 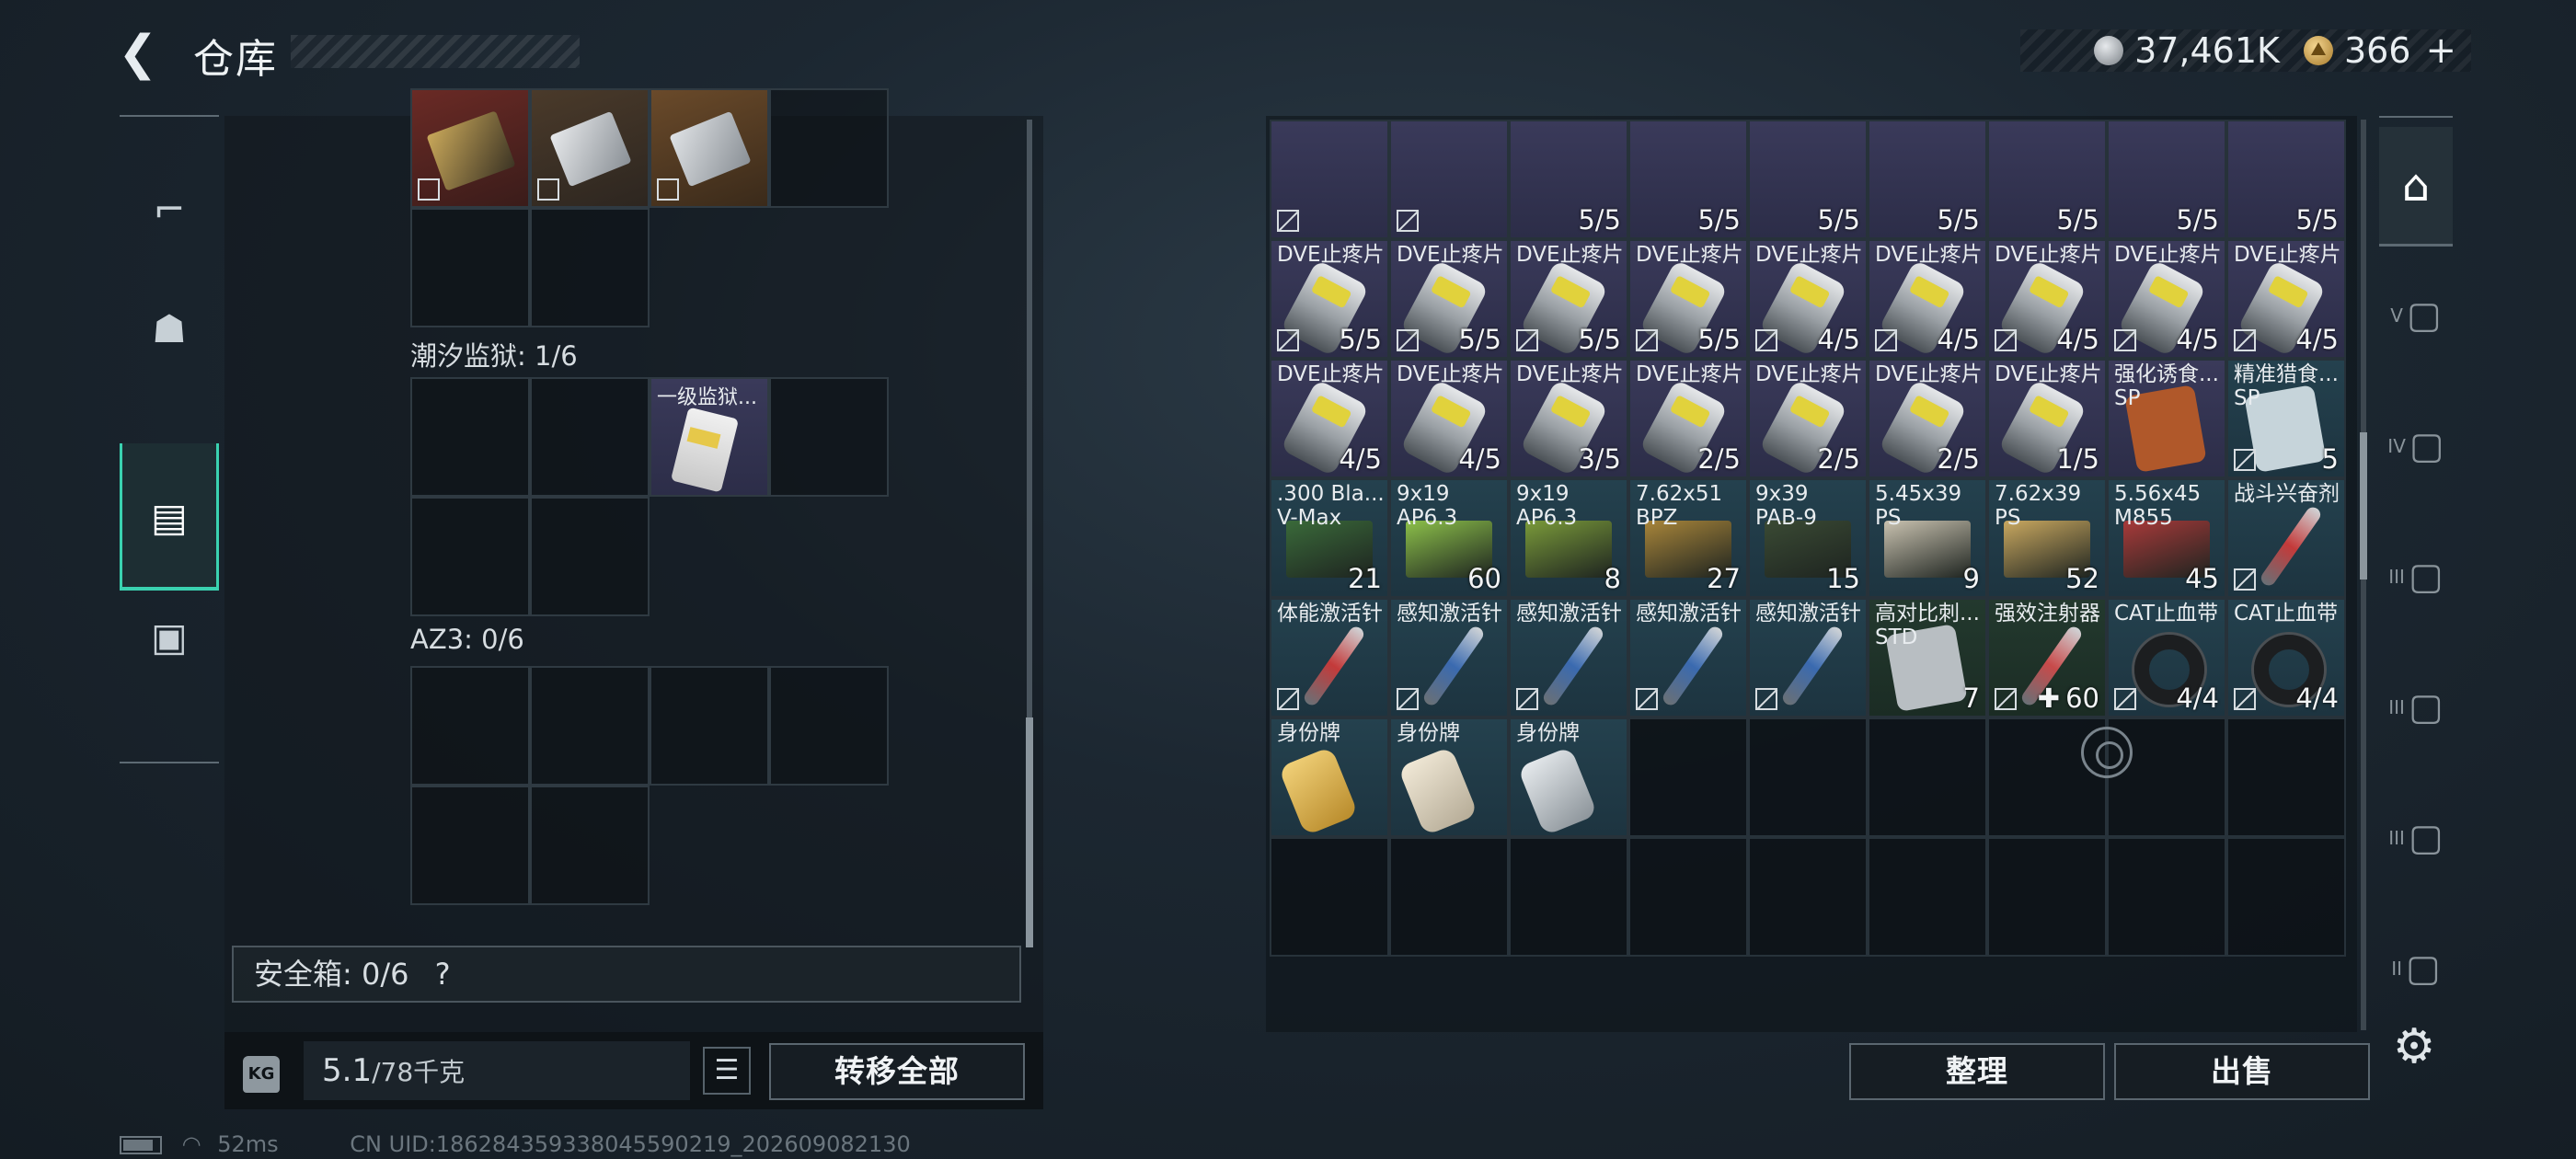 I want to click on safe-box-bar: 安全箱: 0/6 ?, so click(x=626, y=974).